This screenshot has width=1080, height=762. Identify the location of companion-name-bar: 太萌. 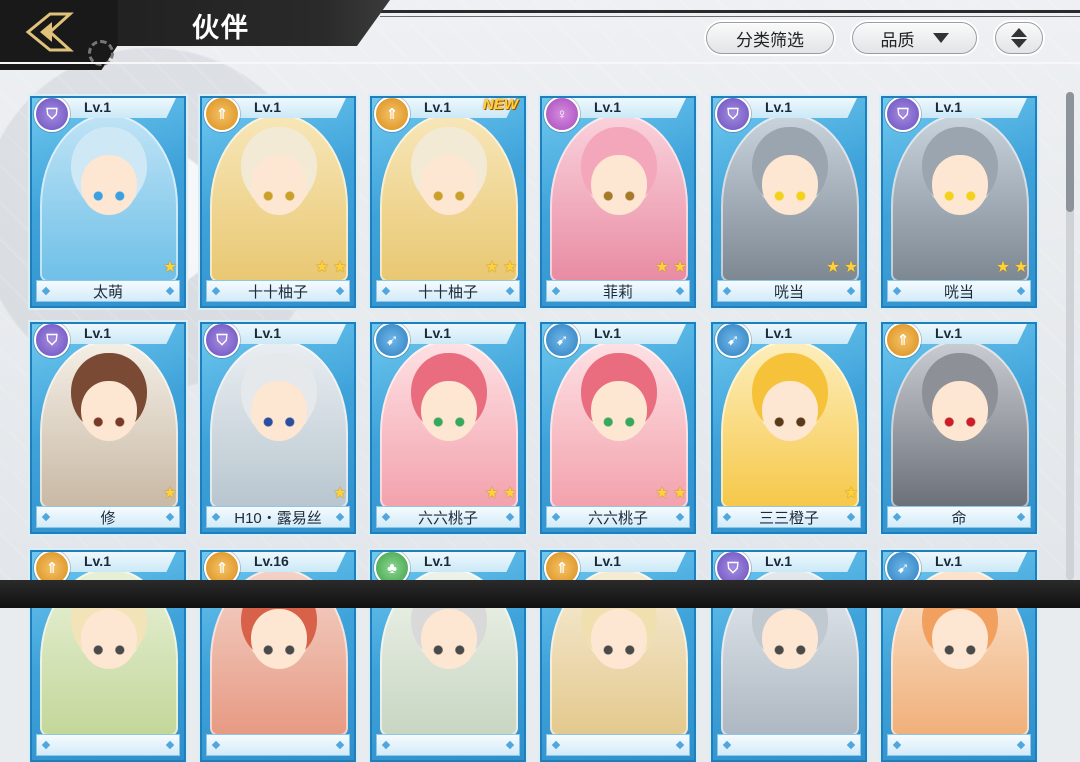
(108, 291).